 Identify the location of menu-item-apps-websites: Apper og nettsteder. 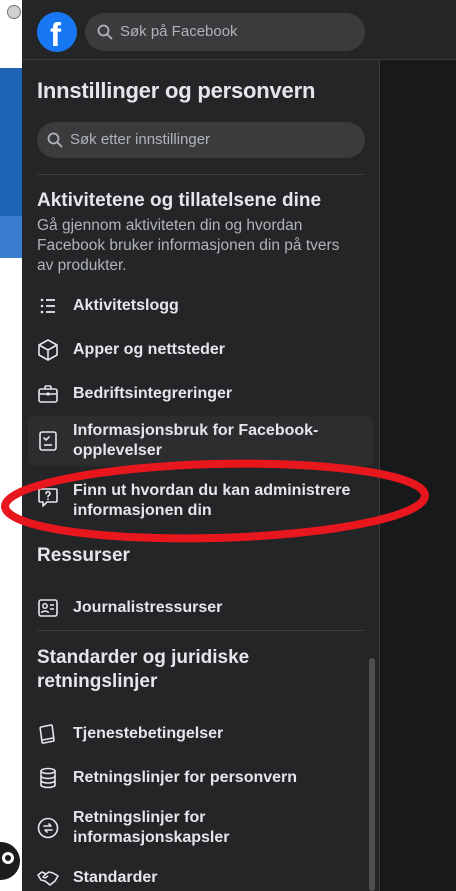
(200, 350).